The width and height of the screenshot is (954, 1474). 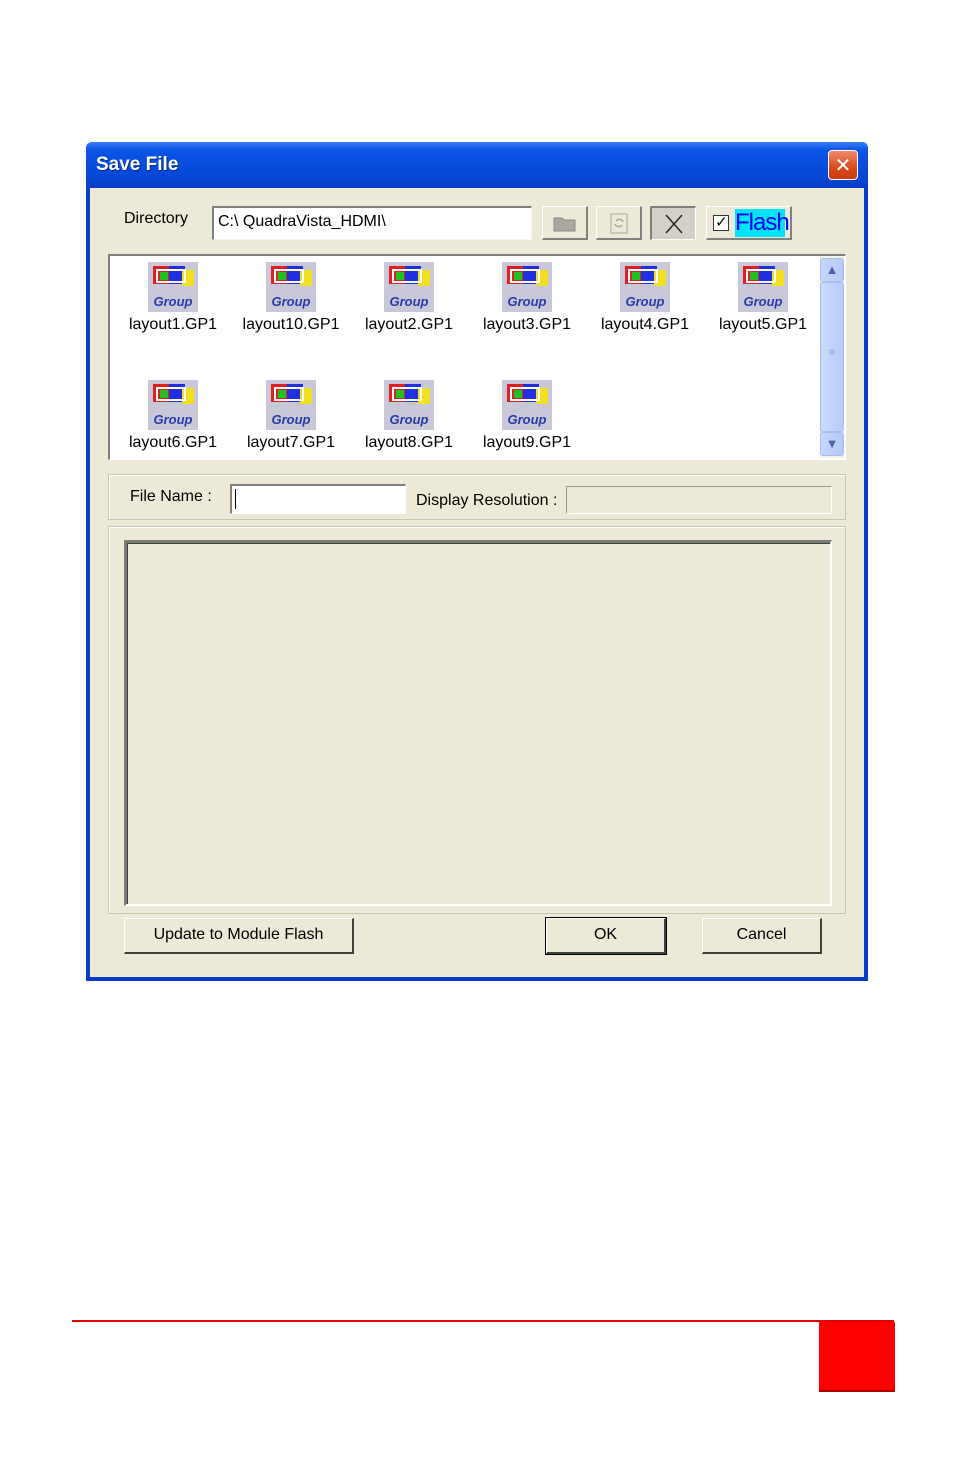 I want to click on file-item: Group layout6.GP1, so click(x=173, y=417).